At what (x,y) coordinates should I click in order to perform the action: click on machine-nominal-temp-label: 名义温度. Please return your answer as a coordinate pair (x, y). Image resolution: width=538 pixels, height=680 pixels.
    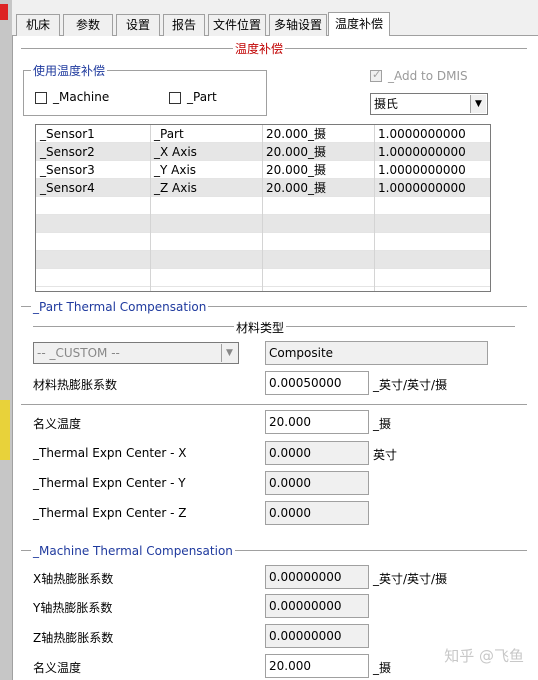
    Looking at the image, I should click on (57, 668).